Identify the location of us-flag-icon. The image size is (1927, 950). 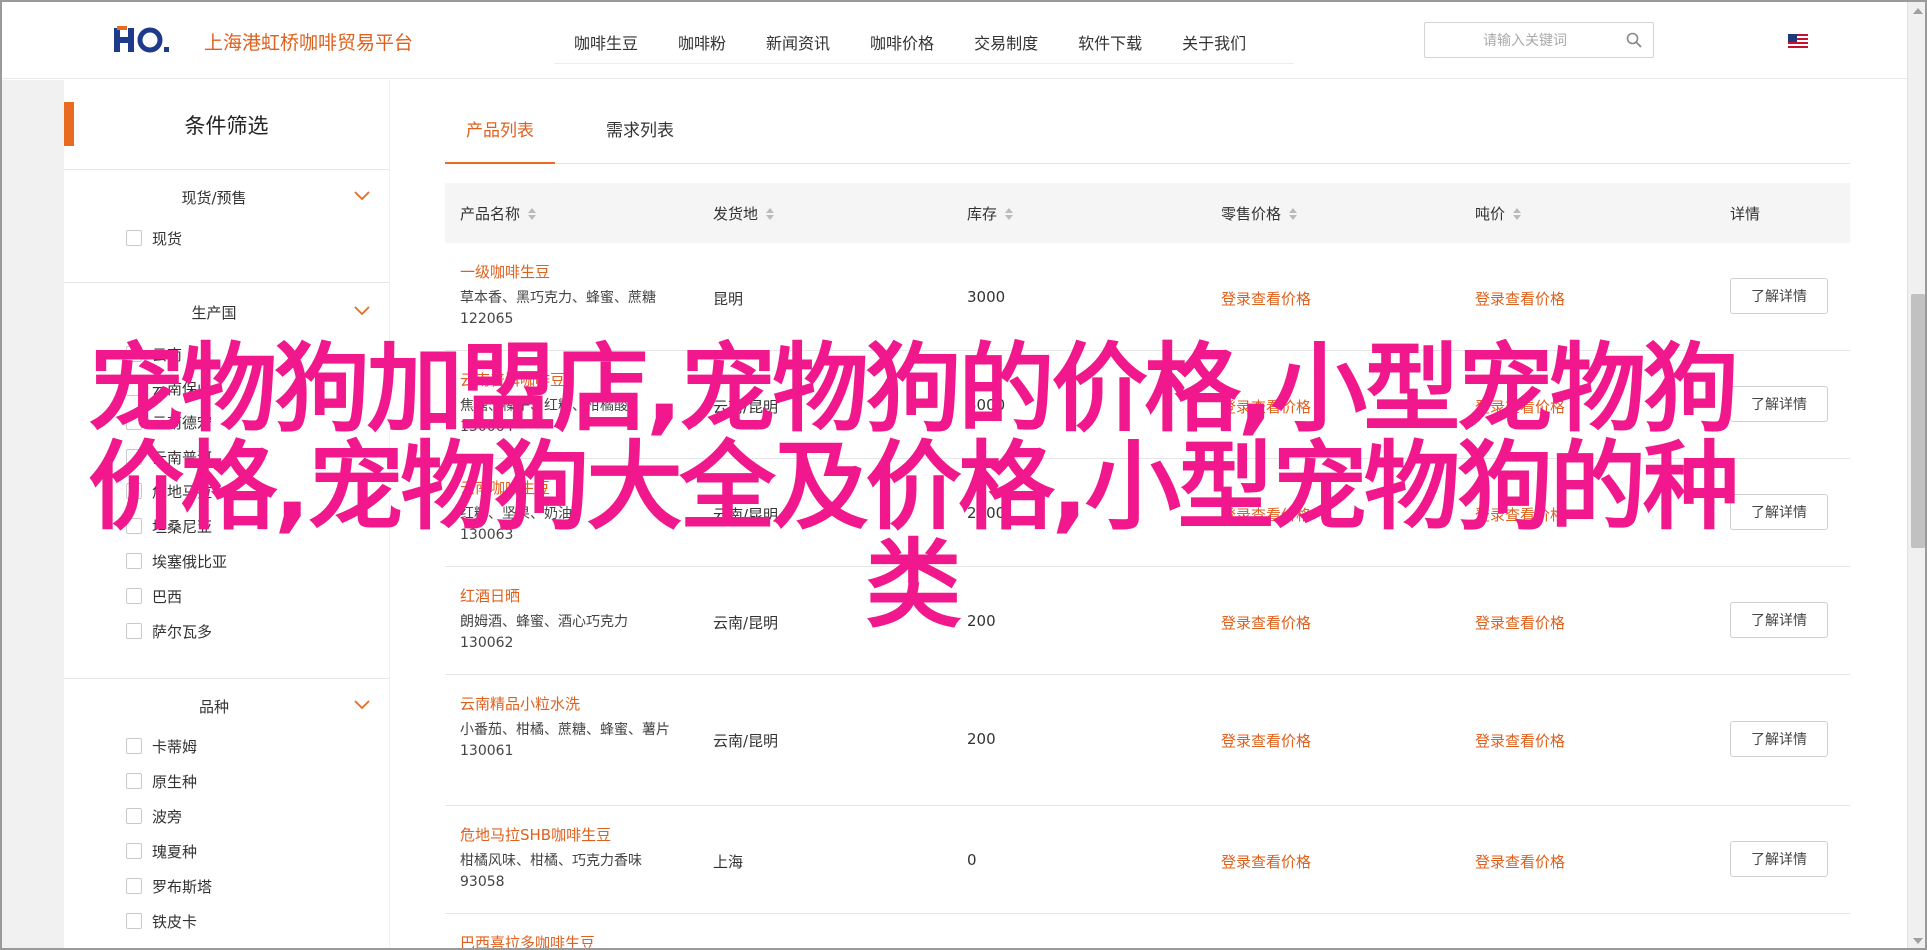
(1798, 41).